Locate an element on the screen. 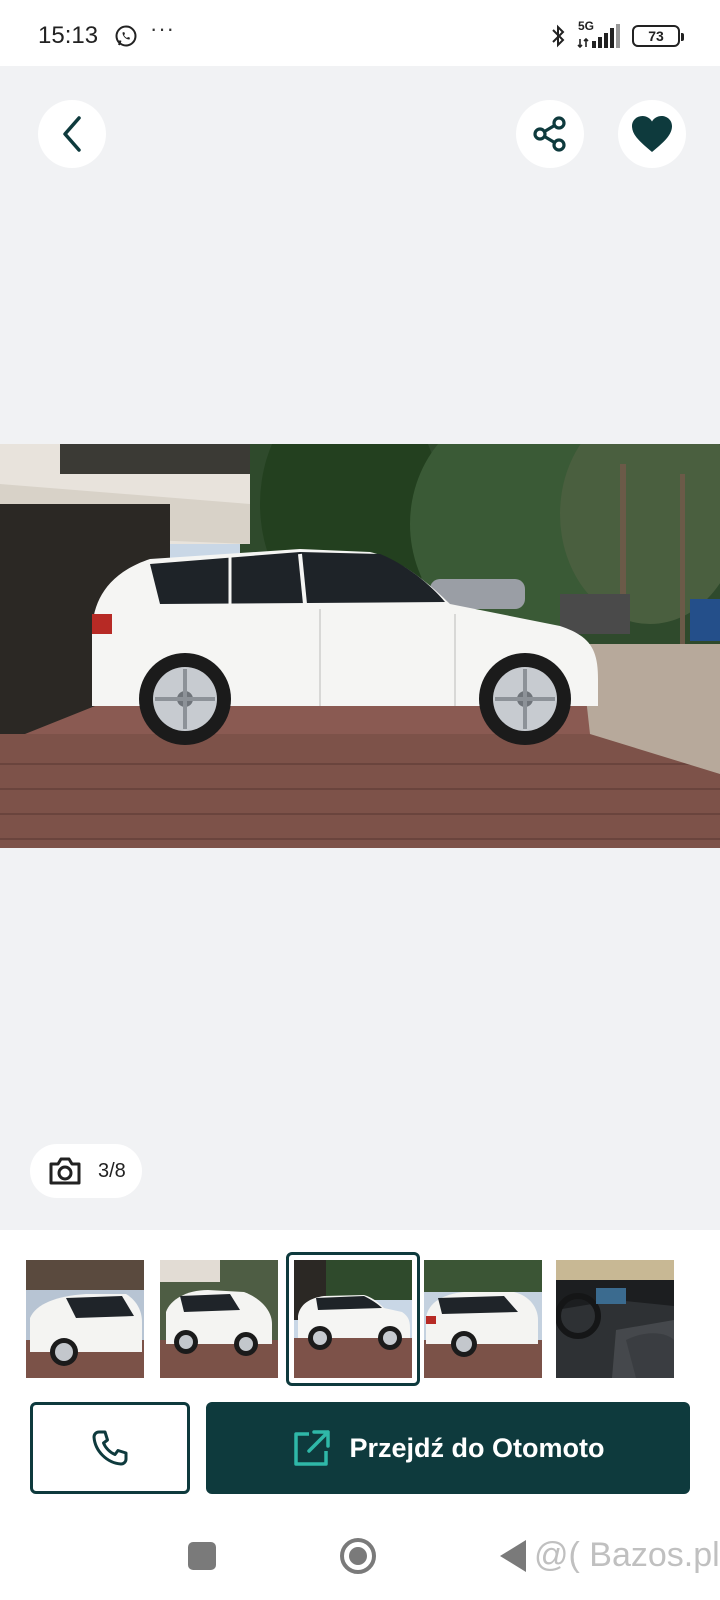 Image resolution: width=720 pixels, height=1600 pixels. share-icon is located at coordinates (549, 134).